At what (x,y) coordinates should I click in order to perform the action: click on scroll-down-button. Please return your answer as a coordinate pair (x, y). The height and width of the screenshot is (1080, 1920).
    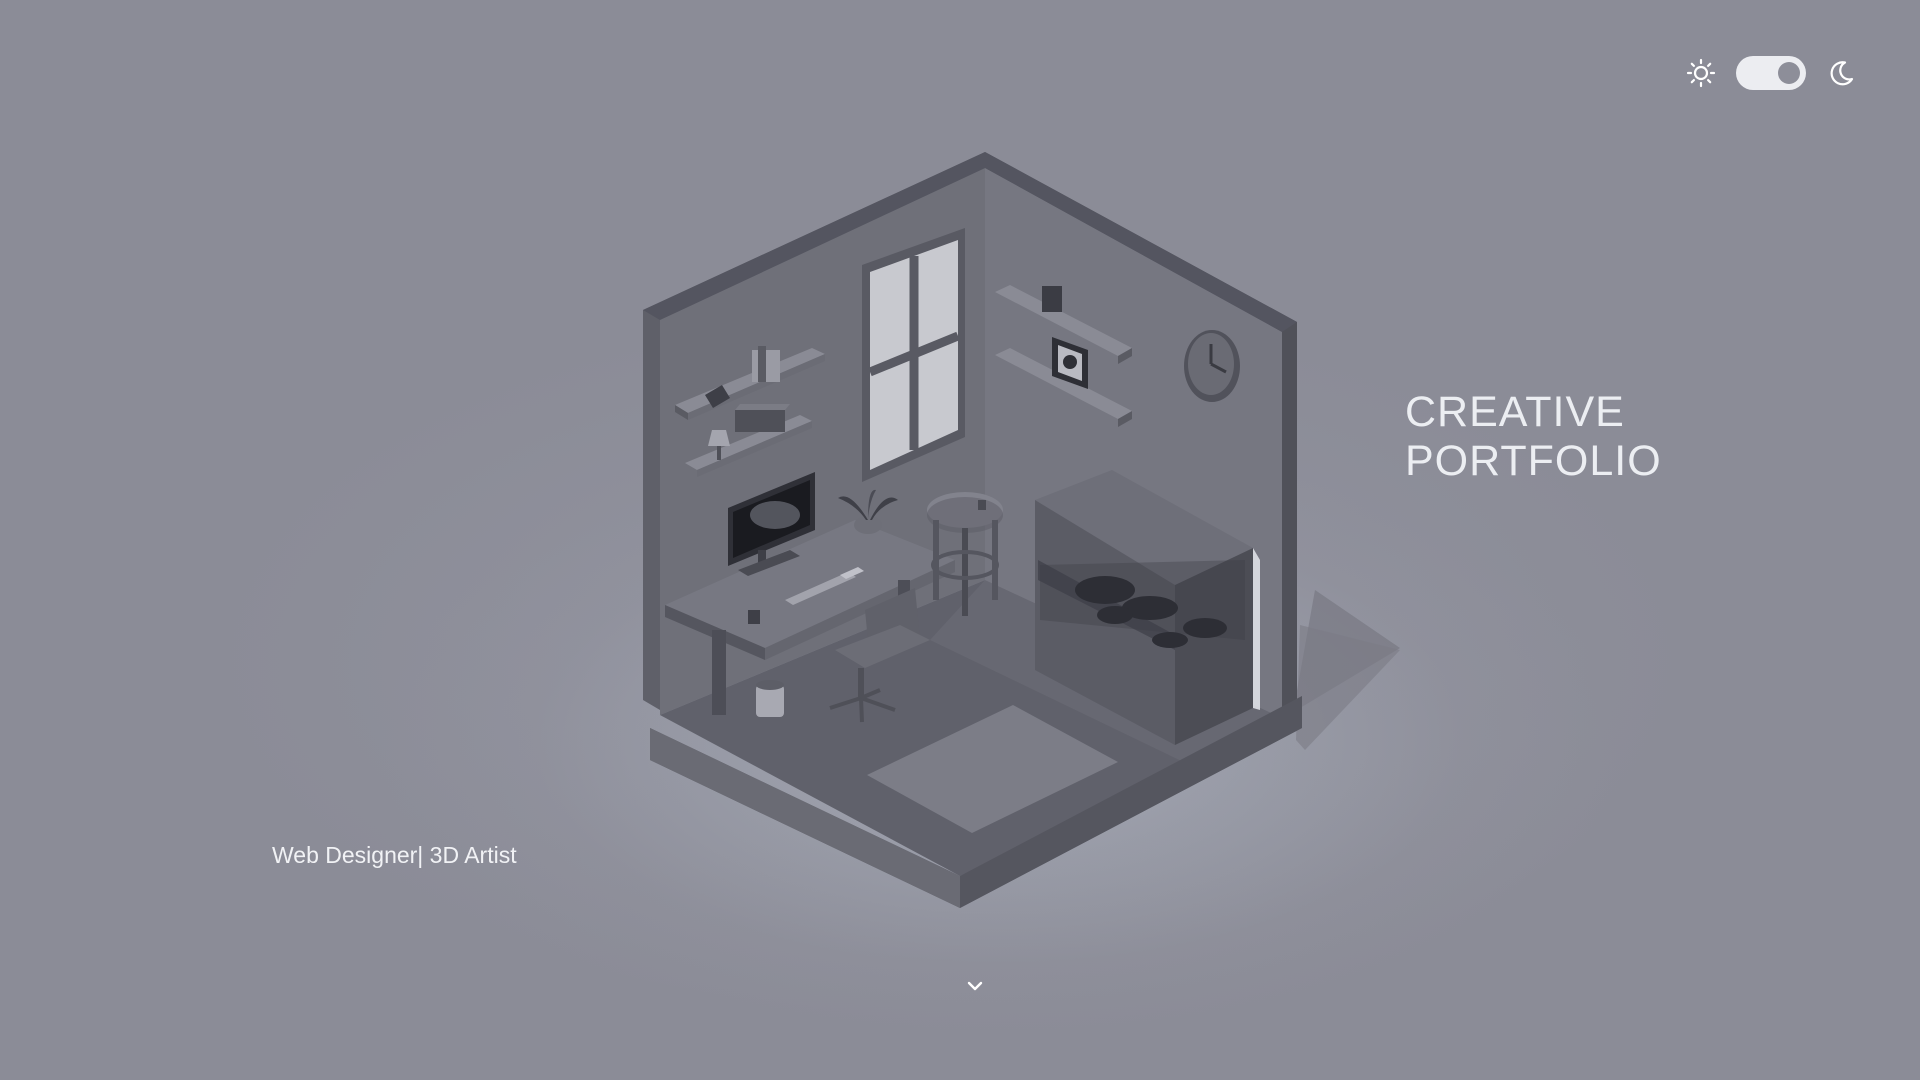
    Looking at the image, I should click on (975, 987).